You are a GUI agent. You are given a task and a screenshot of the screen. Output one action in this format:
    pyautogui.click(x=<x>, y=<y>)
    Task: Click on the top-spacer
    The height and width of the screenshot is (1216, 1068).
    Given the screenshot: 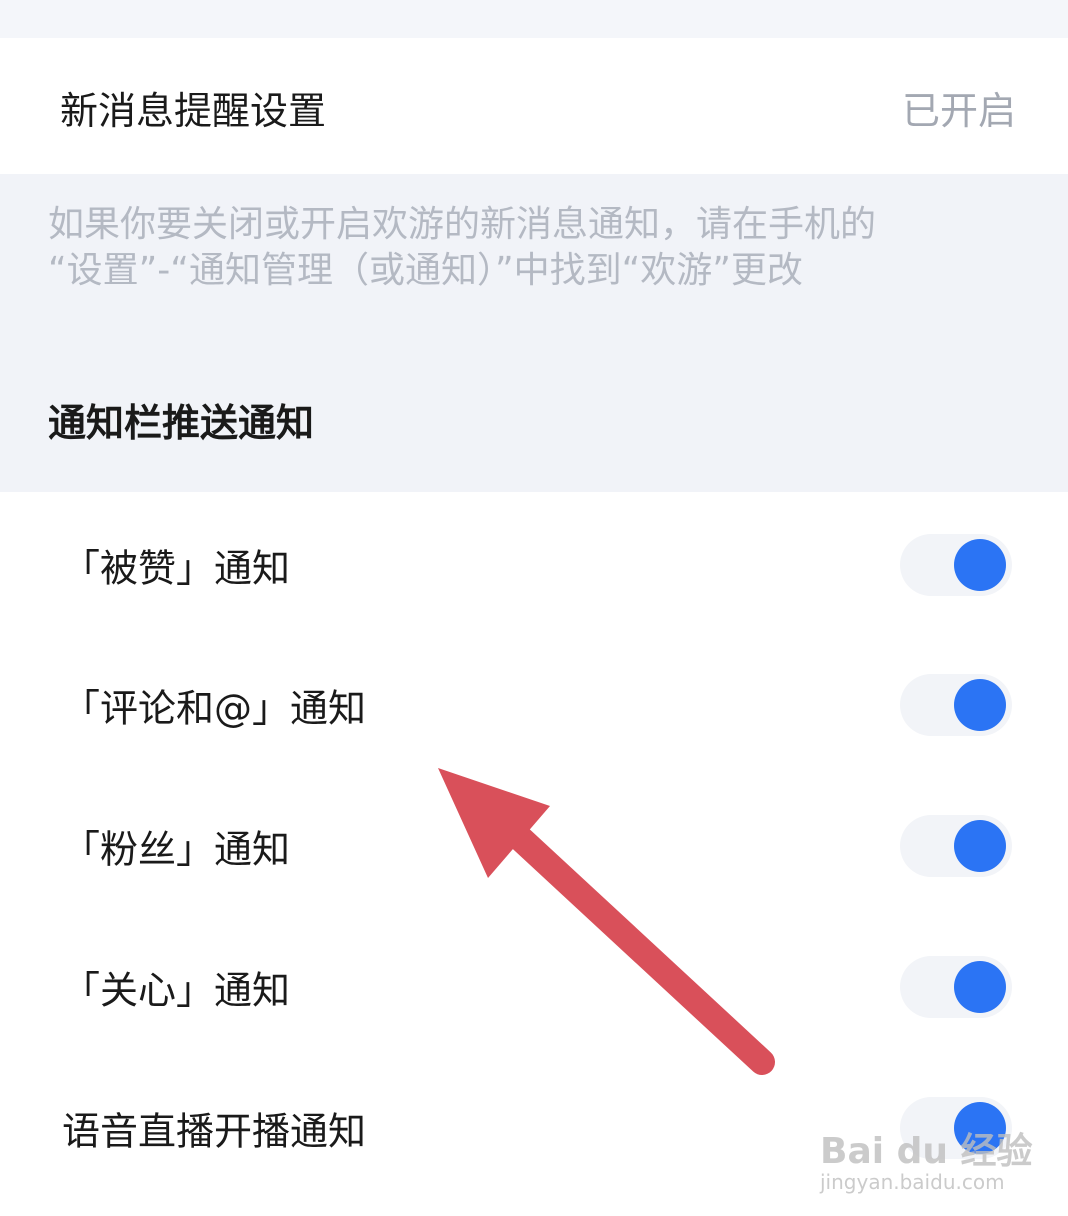 What is the action you would take?
    pyautogui.click(x=534, y=19)
    